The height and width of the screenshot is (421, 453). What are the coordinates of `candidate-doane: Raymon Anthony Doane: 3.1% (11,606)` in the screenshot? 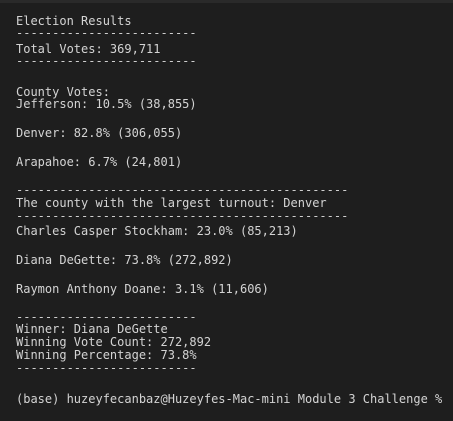 It's located at (142, 289).